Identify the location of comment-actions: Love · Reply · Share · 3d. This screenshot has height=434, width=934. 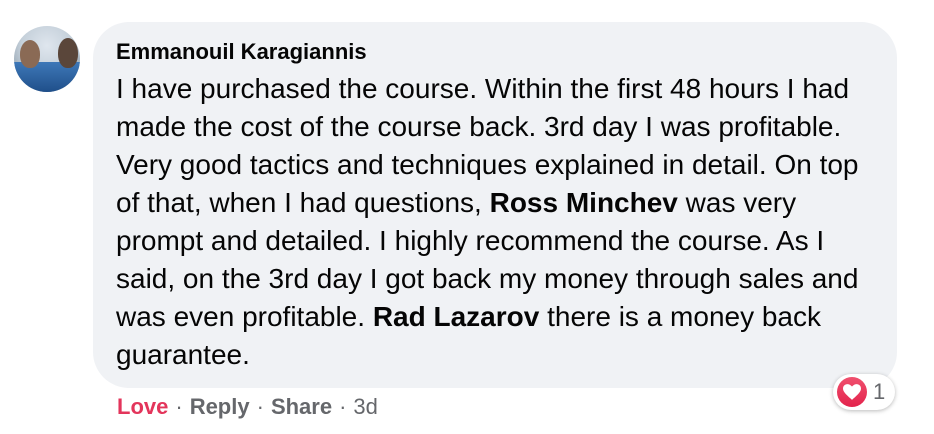
(247, 407).